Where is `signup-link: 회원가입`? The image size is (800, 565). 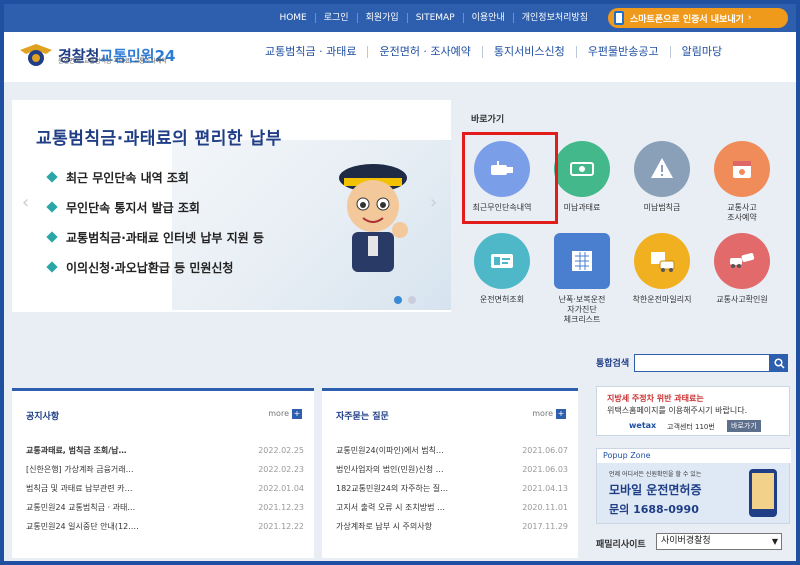
signup-link: 회원가입 is located at coordinates (383, 18).